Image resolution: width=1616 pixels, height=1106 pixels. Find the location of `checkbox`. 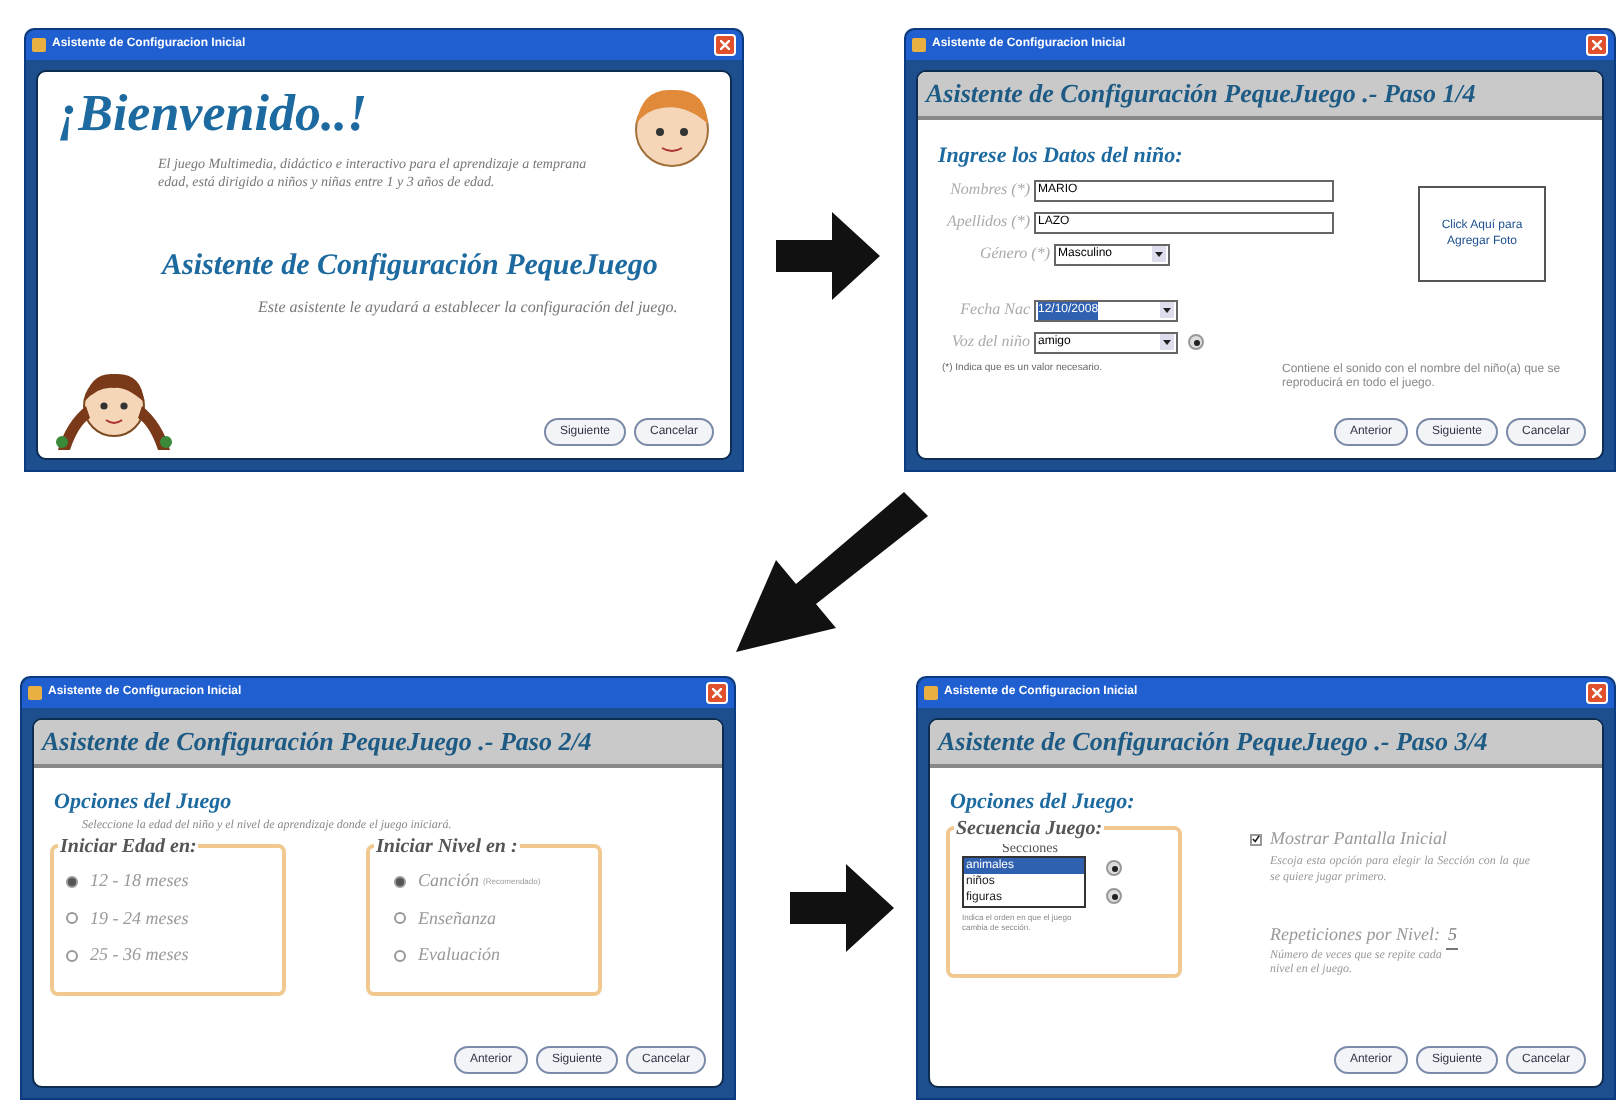

checkbox is located at coordinates (1256, 839).